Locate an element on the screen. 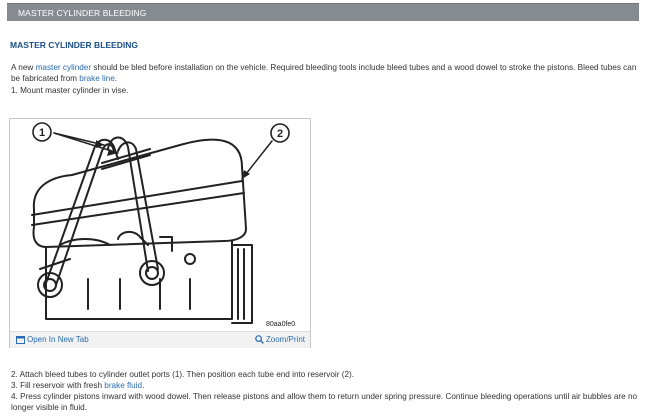 Image resolution: width=650 pixels, height=420 pixels. outlet-port-right is located at coordinates (152, 273).